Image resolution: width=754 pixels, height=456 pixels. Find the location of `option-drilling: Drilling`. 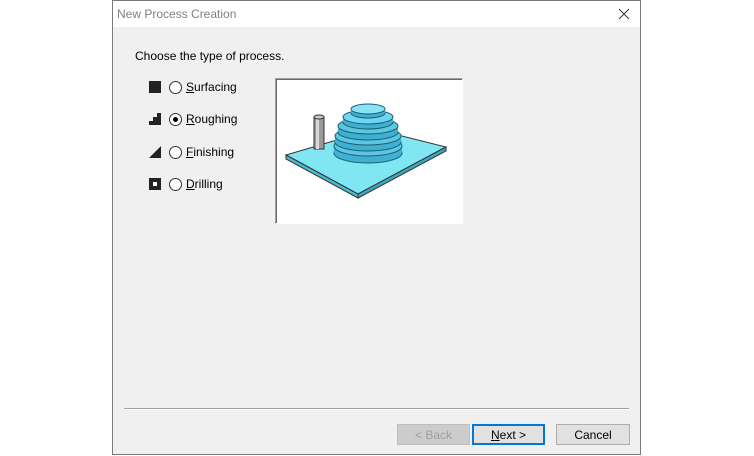

option-drilling: Drilling is located at coordinates (186, 184).